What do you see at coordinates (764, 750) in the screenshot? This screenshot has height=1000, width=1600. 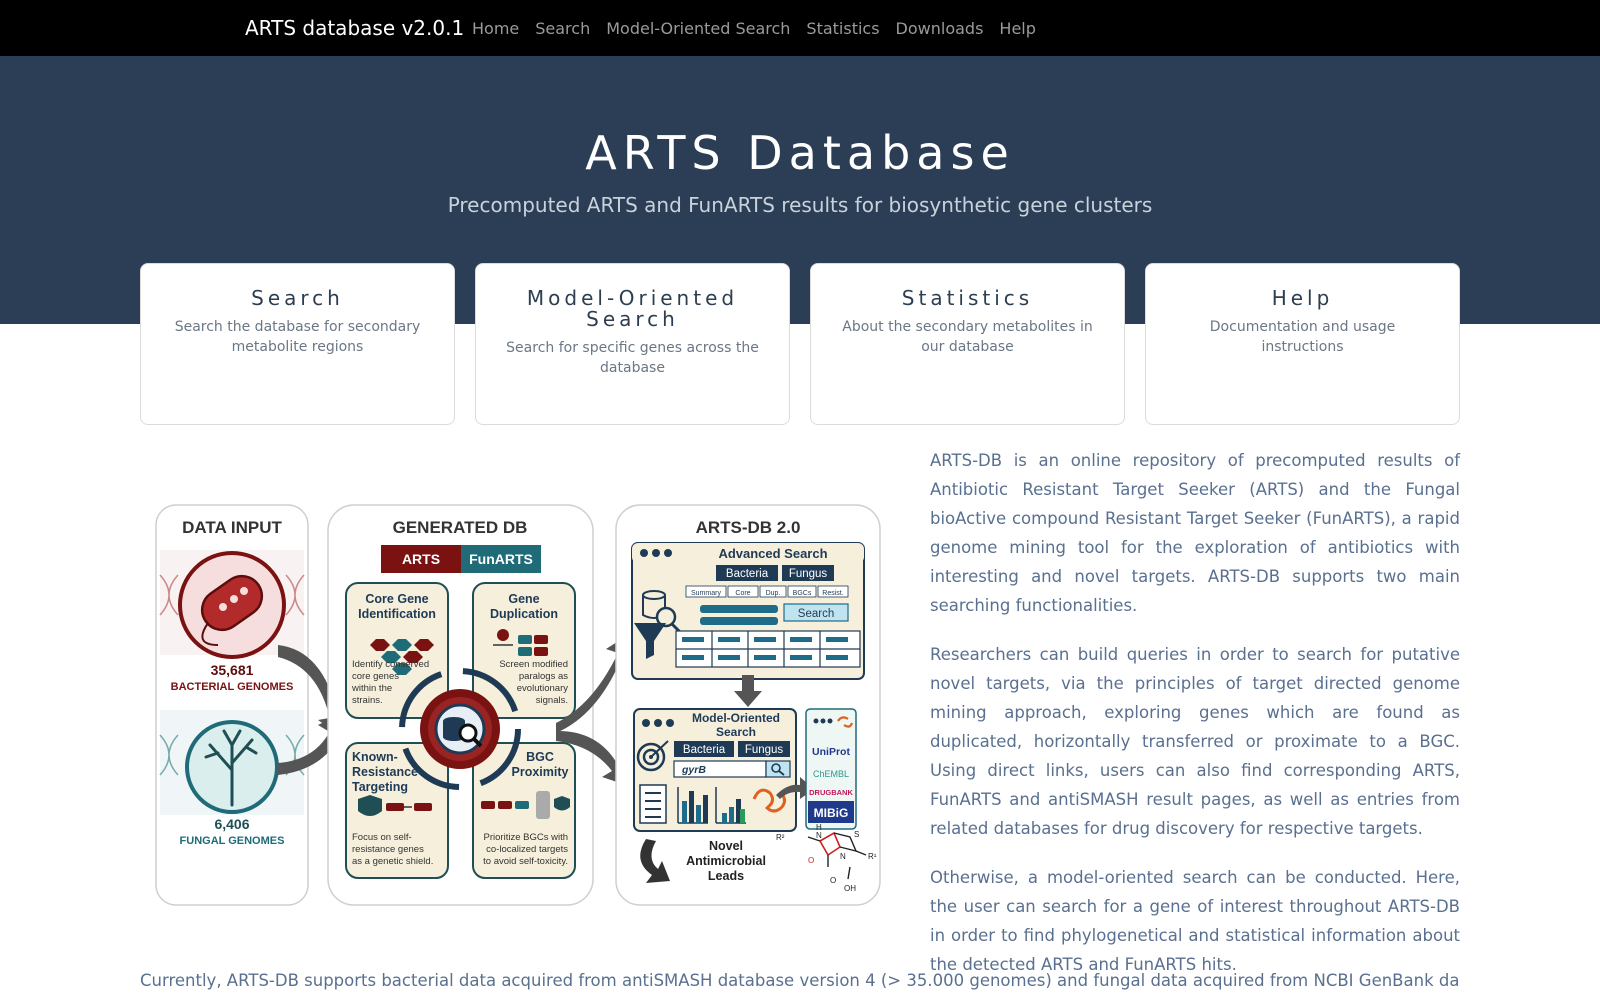 I see `mos-fungus-label: Fungus` at bounding box center [764, 750].